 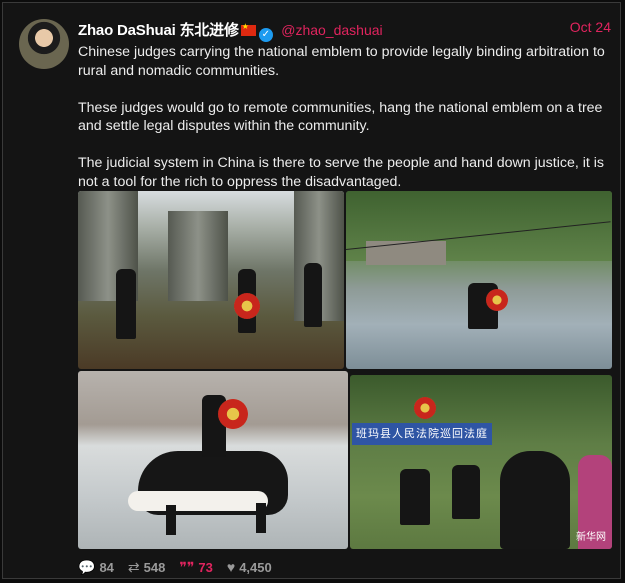 I want to click on photo-zipline-crossing, so click(x=479, y=280).